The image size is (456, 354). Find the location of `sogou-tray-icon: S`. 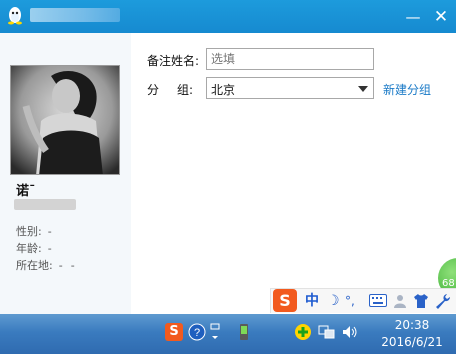

sogou-tray-icon: S is located at coordinates (174, 332).